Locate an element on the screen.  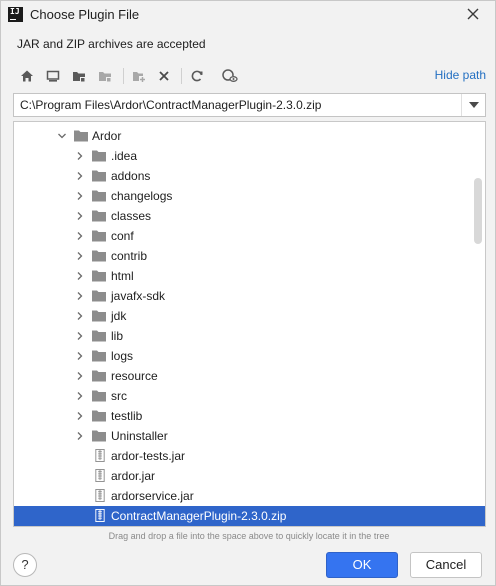
help-button: ? is located at coordinates (25, 565).